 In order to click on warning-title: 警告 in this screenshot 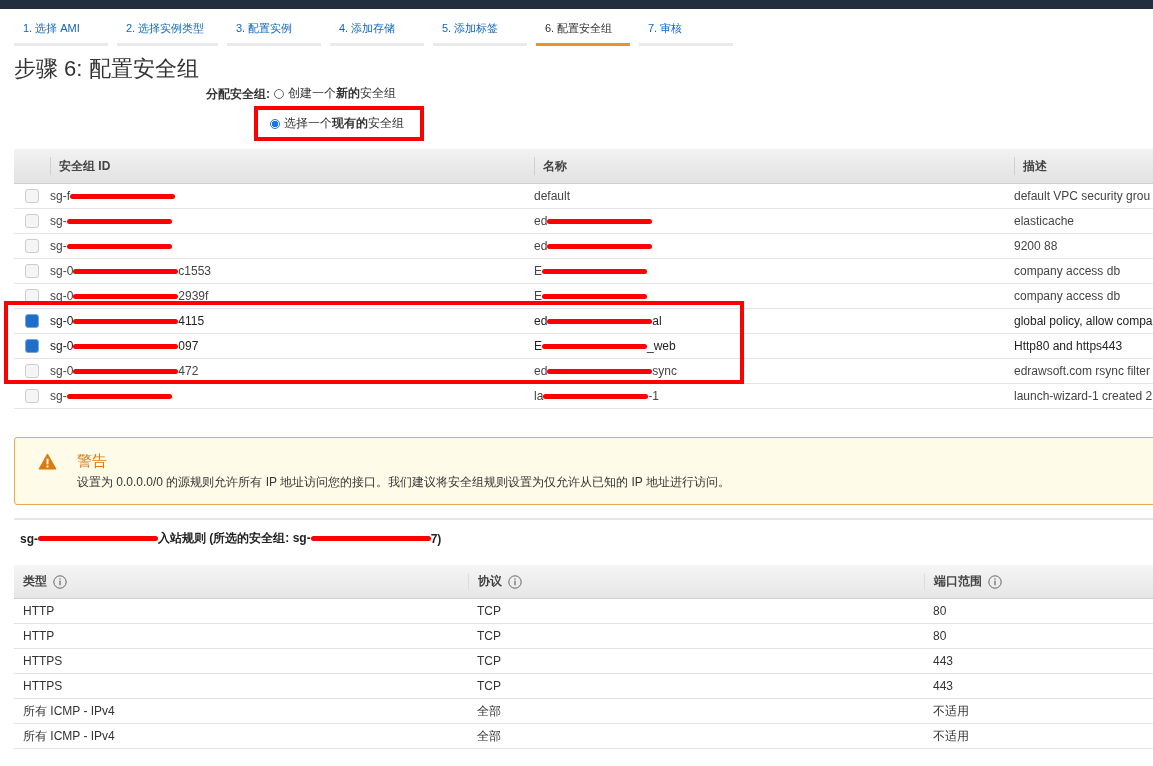, I will do `click(92, 461)`.